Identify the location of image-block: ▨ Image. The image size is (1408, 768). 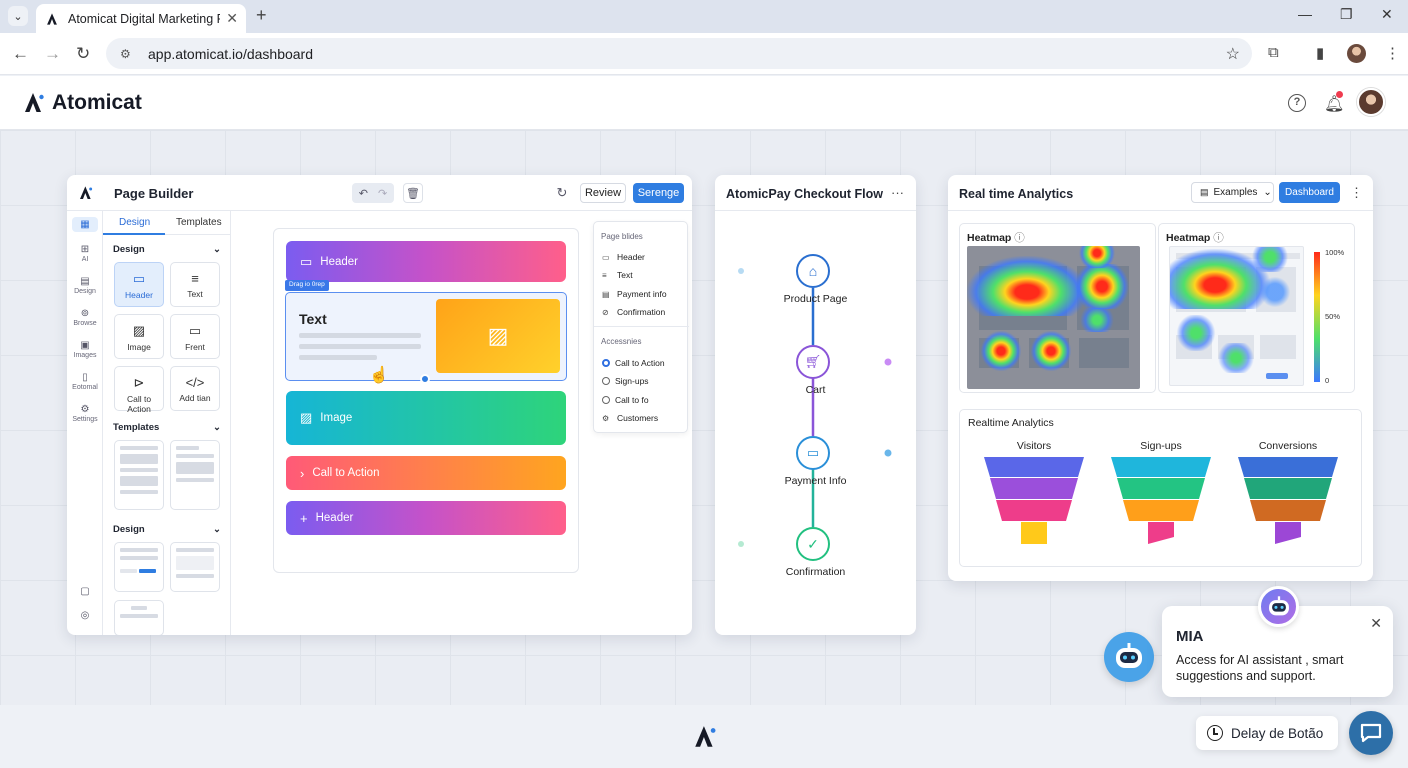
(426, 418).